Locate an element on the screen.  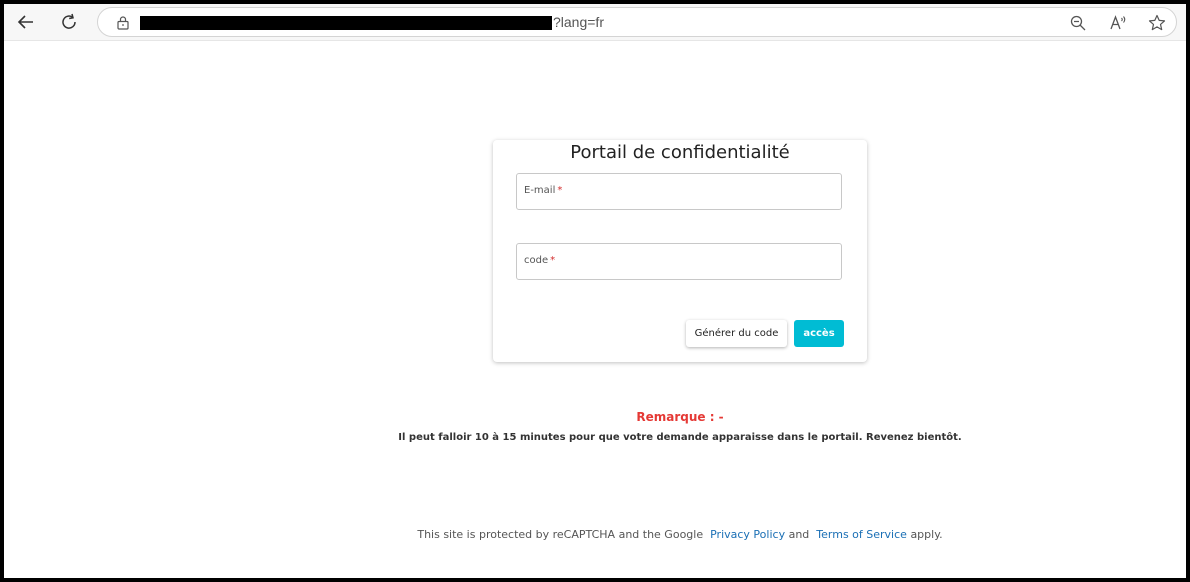
address-bar: ?lang=fr is located at coordinates (637, 22).